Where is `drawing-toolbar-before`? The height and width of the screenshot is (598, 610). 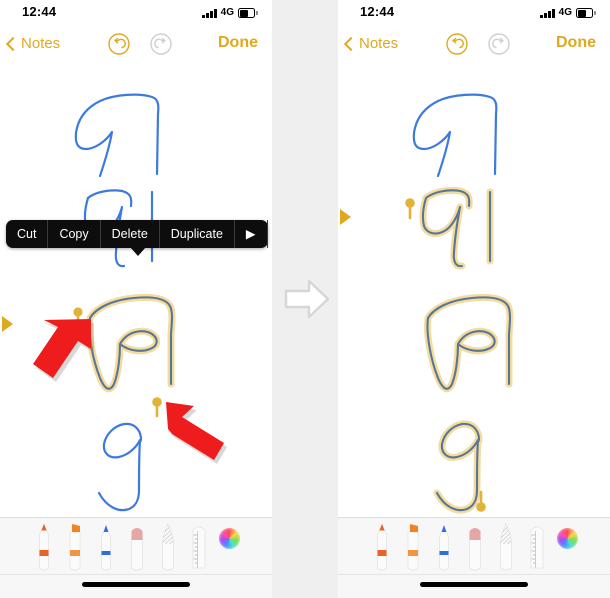 drawing-toolbar-before is located at coordinates (136, 557).